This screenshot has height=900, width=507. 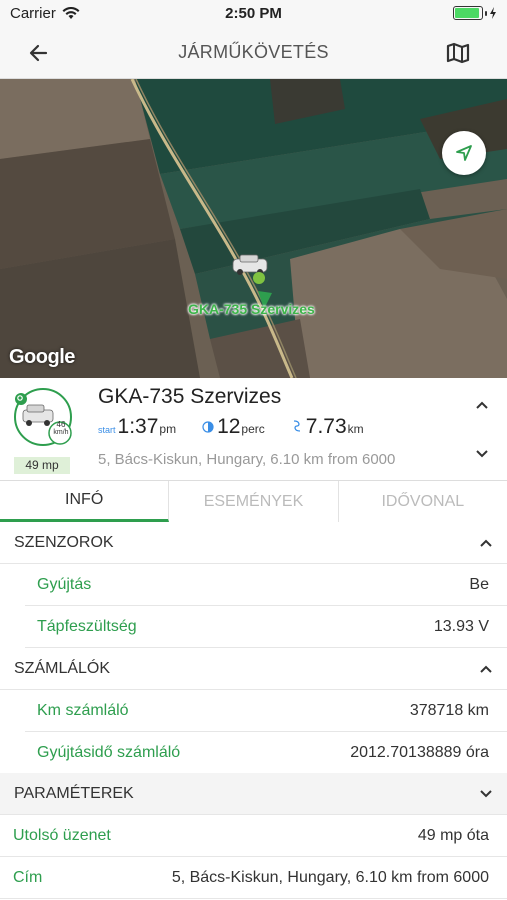 I want to click on clock-icon, so click(x=208, y=427).